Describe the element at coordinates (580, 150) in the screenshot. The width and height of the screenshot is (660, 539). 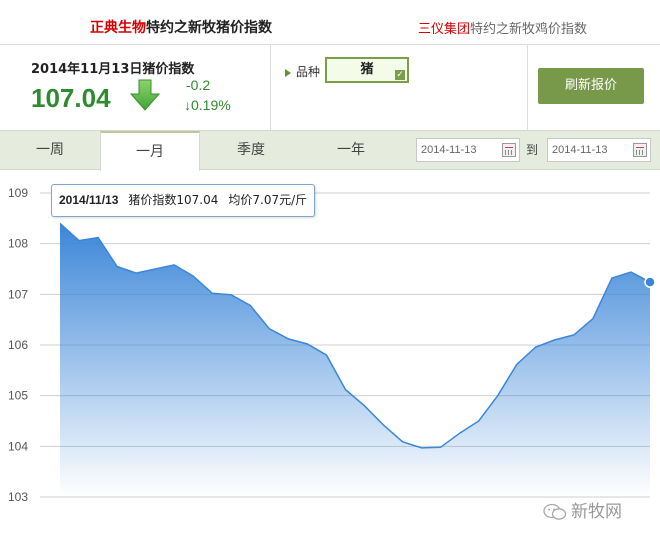
I see `end-date-value: 2014-11-13` at that location.